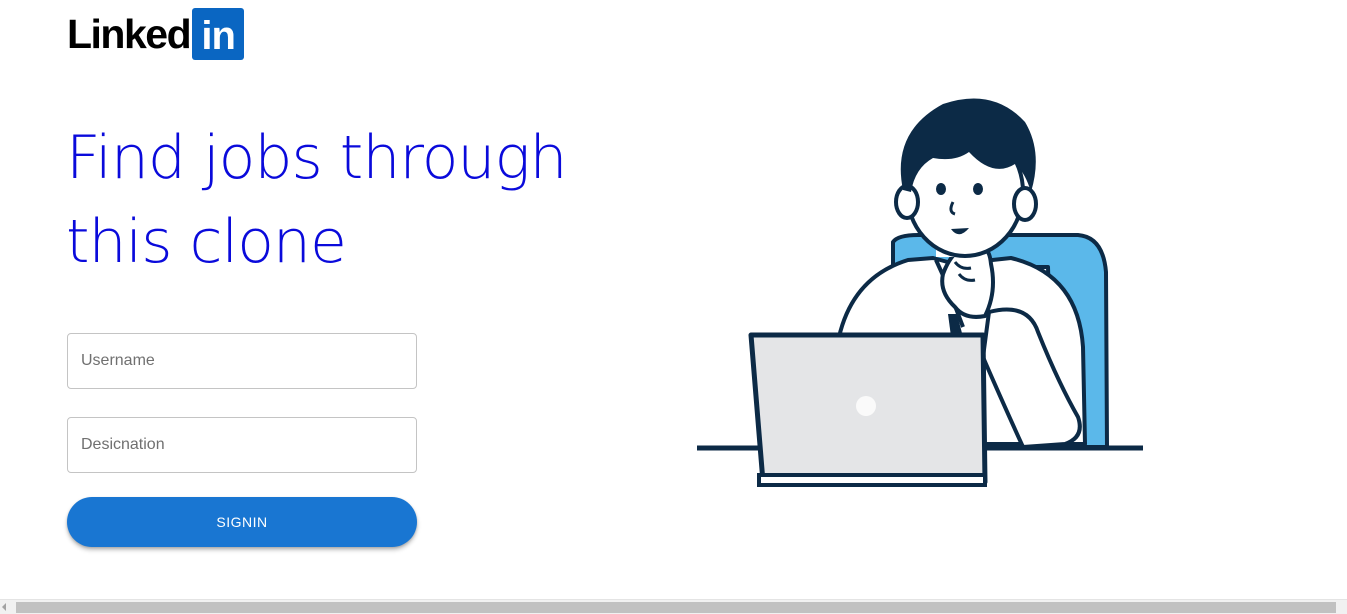  I want to click on scroll-left-arrow-icon, so click(4, 607).